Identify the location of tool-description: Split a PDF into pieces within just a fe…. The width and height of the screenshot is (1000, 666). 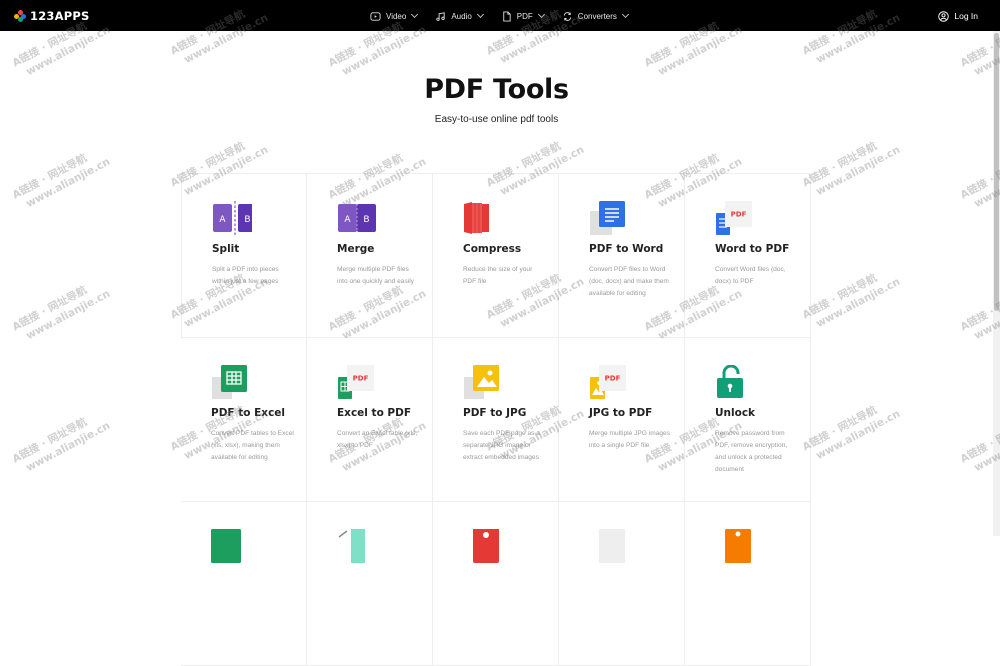
(245, 275).